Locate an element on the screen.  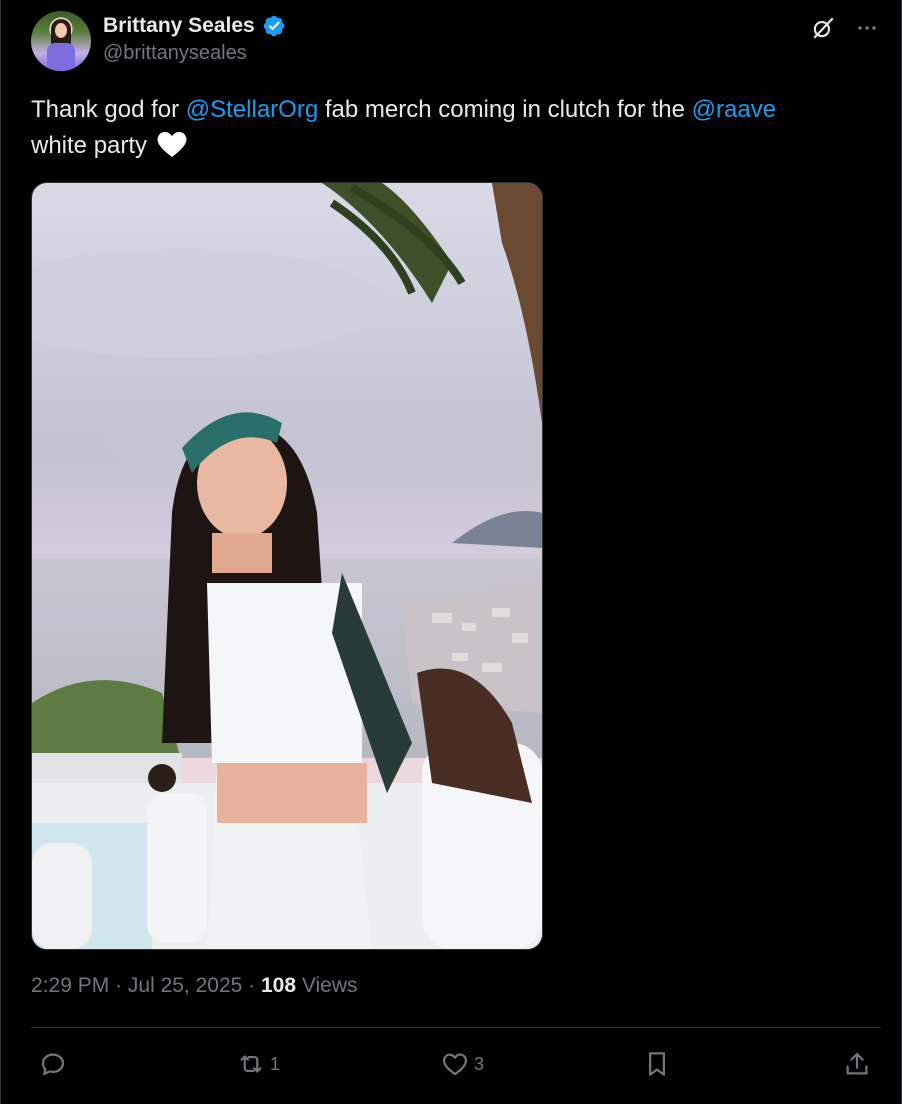
author-info: Brittany Seales @brittanyseales is located at coordinates (194, 39).